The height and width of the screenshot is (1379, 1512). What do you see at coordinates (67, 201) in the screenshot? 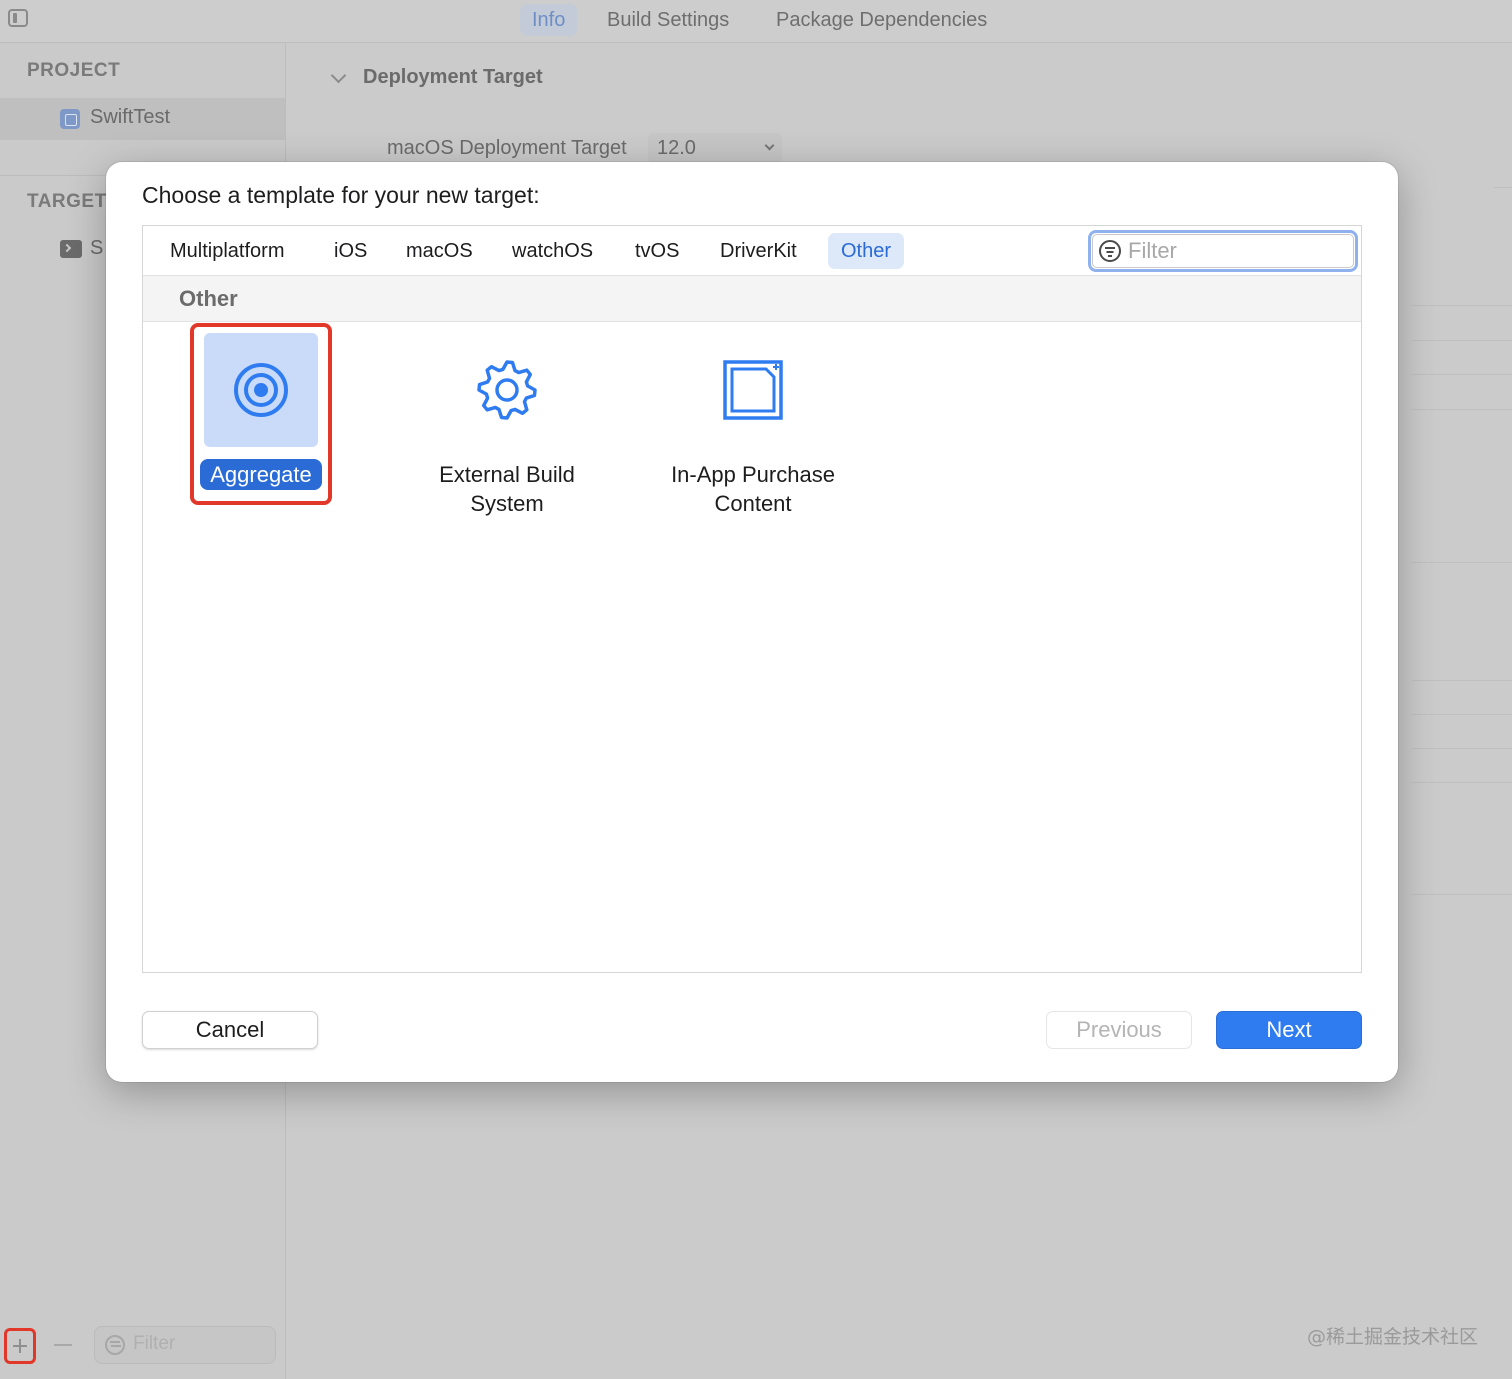
I see `targets-section-header: TARGET` at bounding box center [67, 201].